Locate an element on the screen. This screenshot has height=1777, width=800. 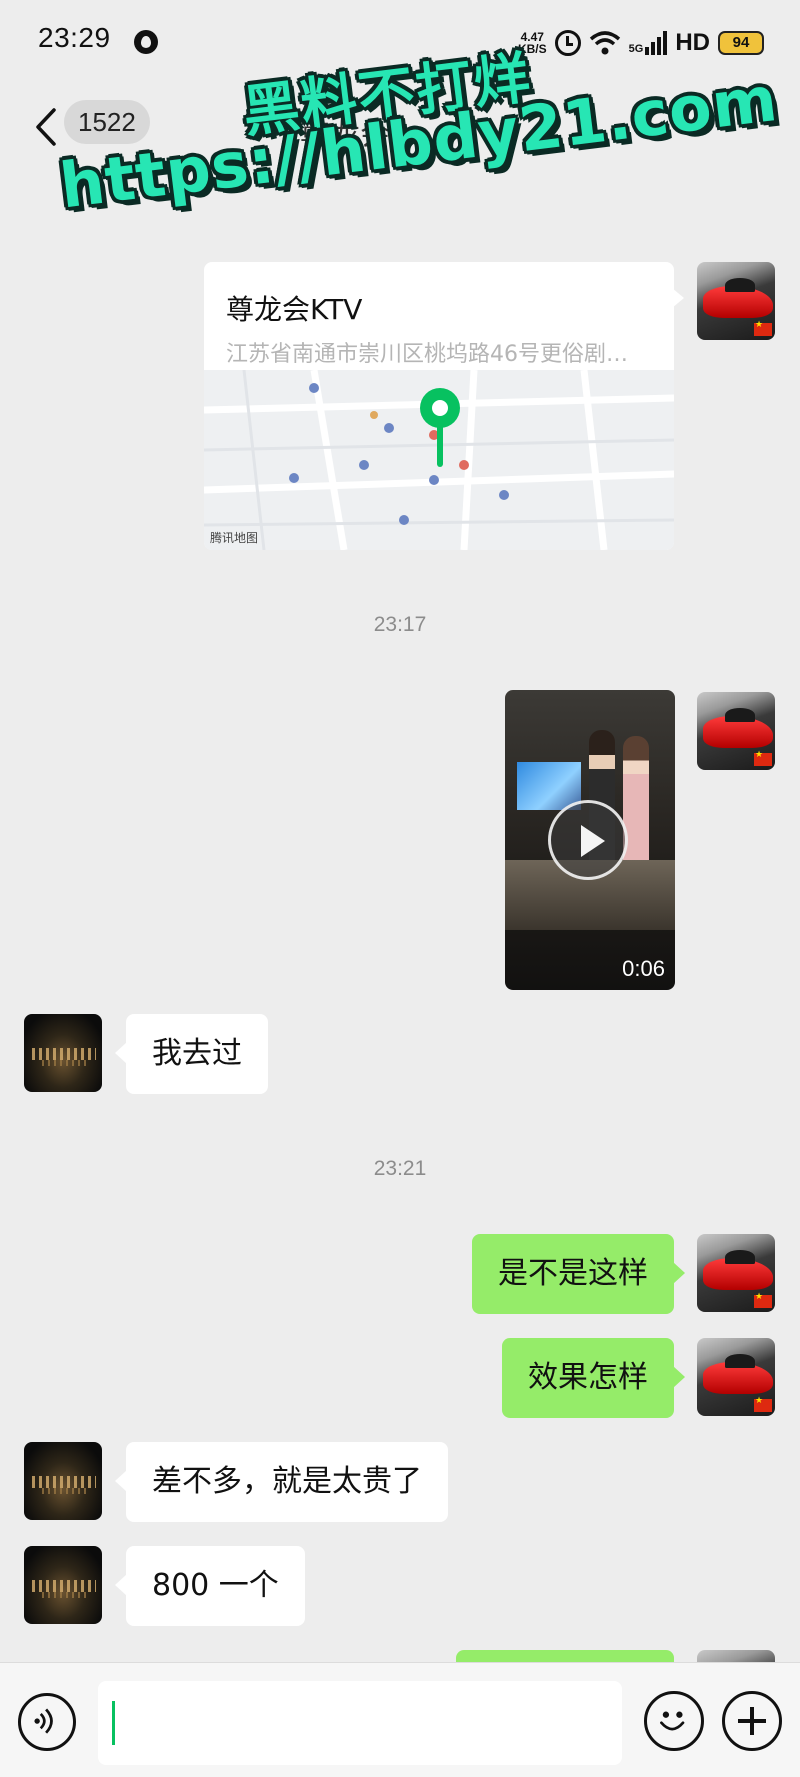
signal-group: 5G is located at coordinates (648, 43).